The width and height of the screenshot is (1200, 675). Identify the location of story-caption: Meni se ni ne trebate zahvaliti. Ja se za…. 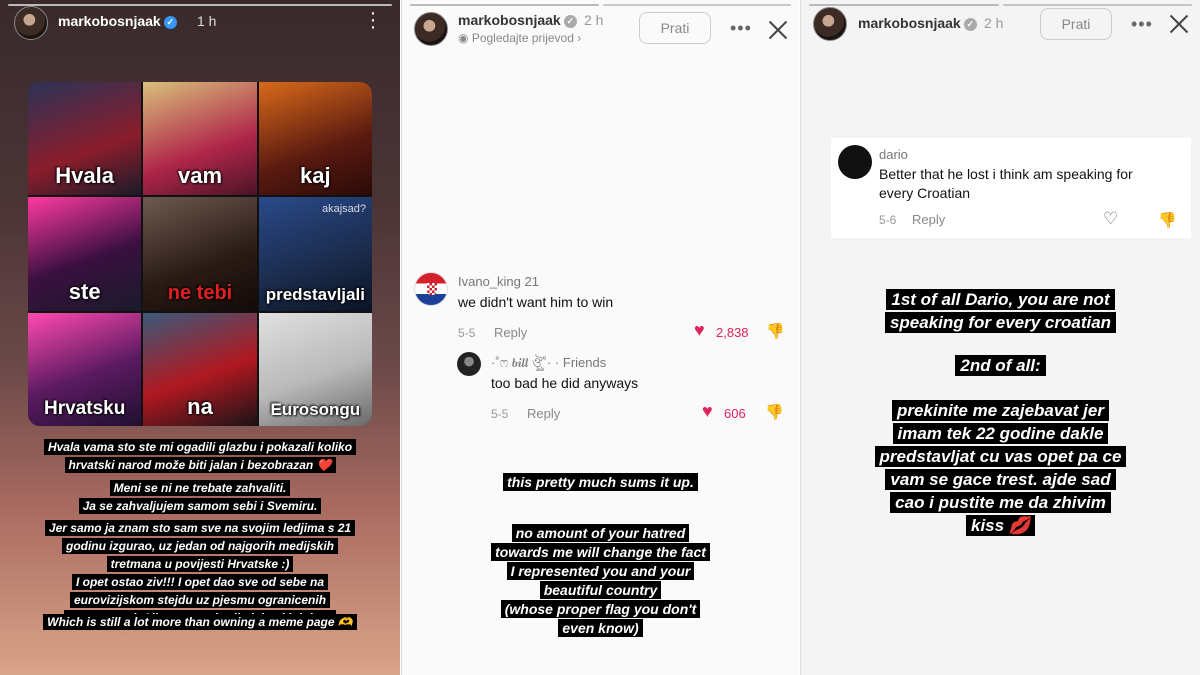
(200, 497).